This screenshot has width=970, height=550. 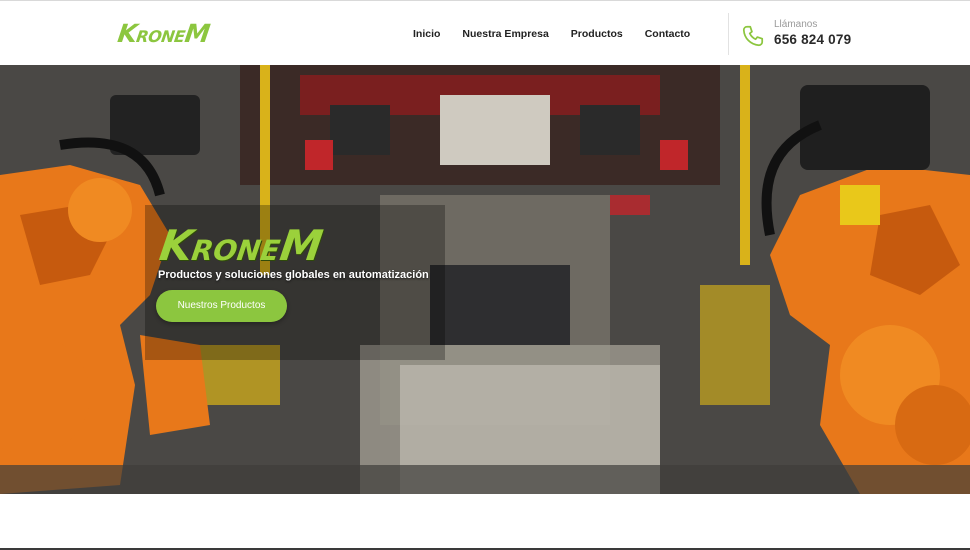 I want to click on nav-link-contacto: Contacto, so click(x=668, y=34).